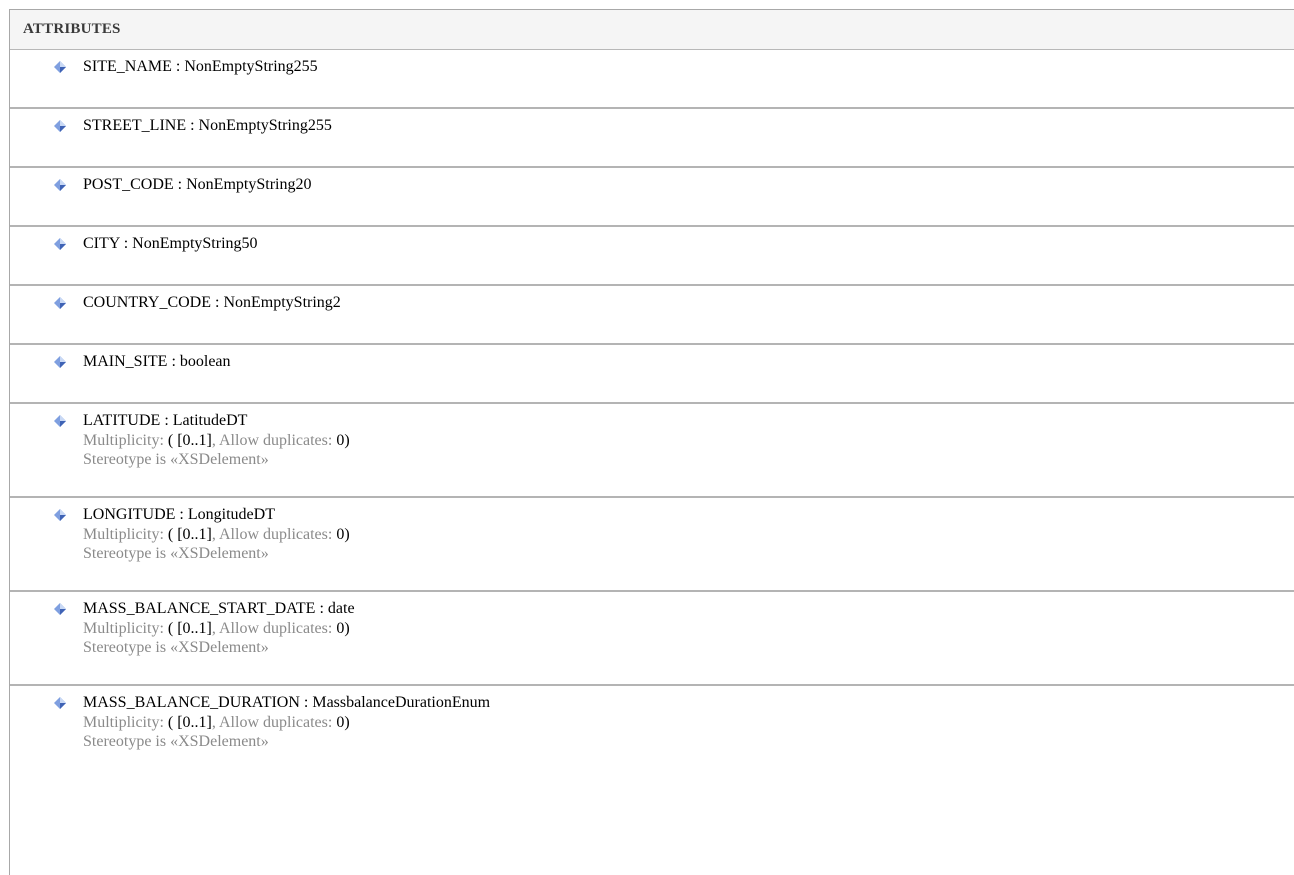  What do you see at coordinates (219, 608) in the screenshot?
I see `attribute-name: MASS_BALANCE_START_DATE : date` at bounding box center [219, 608].